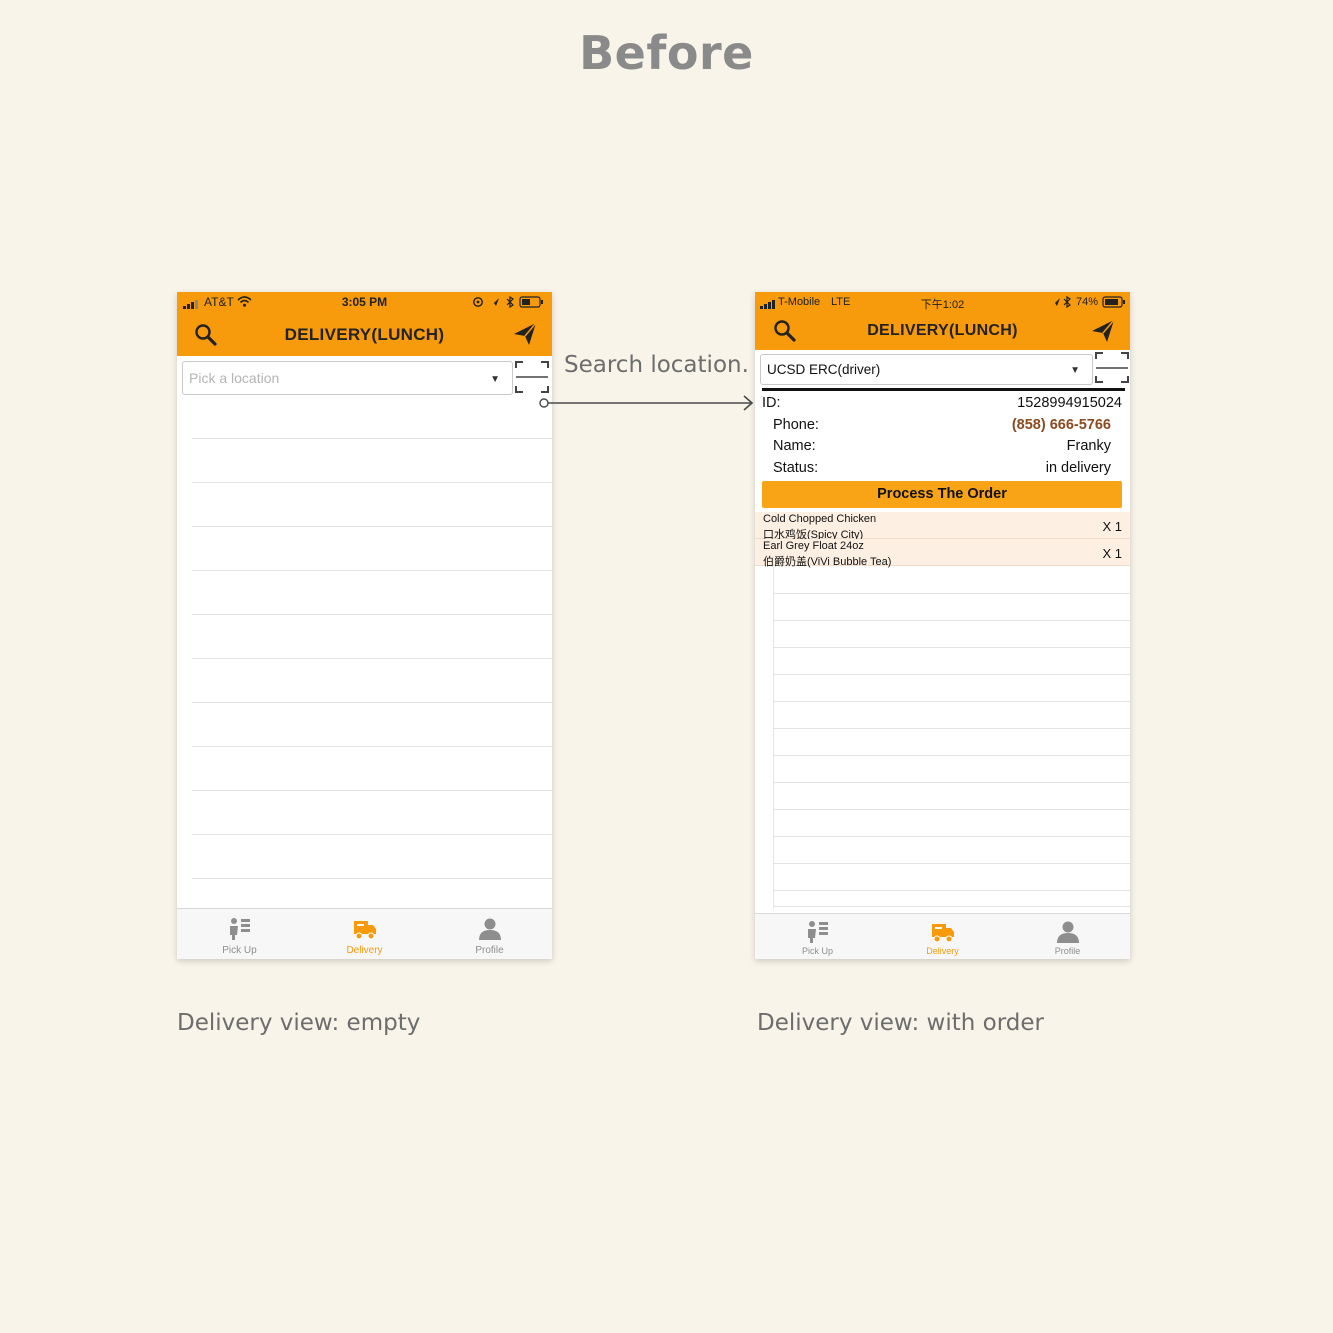  I want to click on page-title: Before, so click(666, 53).